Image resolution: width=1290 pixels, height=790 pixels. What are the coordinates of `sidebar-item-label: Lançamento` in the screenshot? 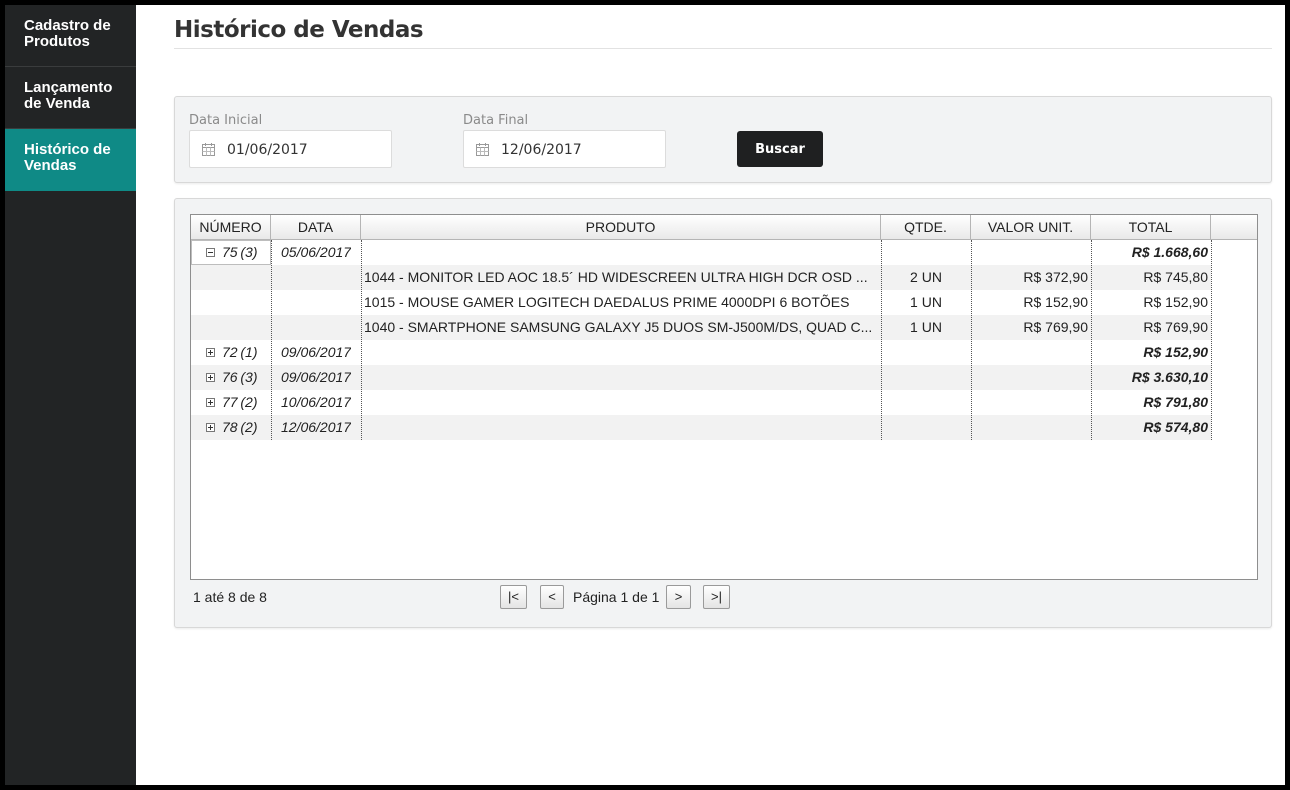 It's located at (68, 87).